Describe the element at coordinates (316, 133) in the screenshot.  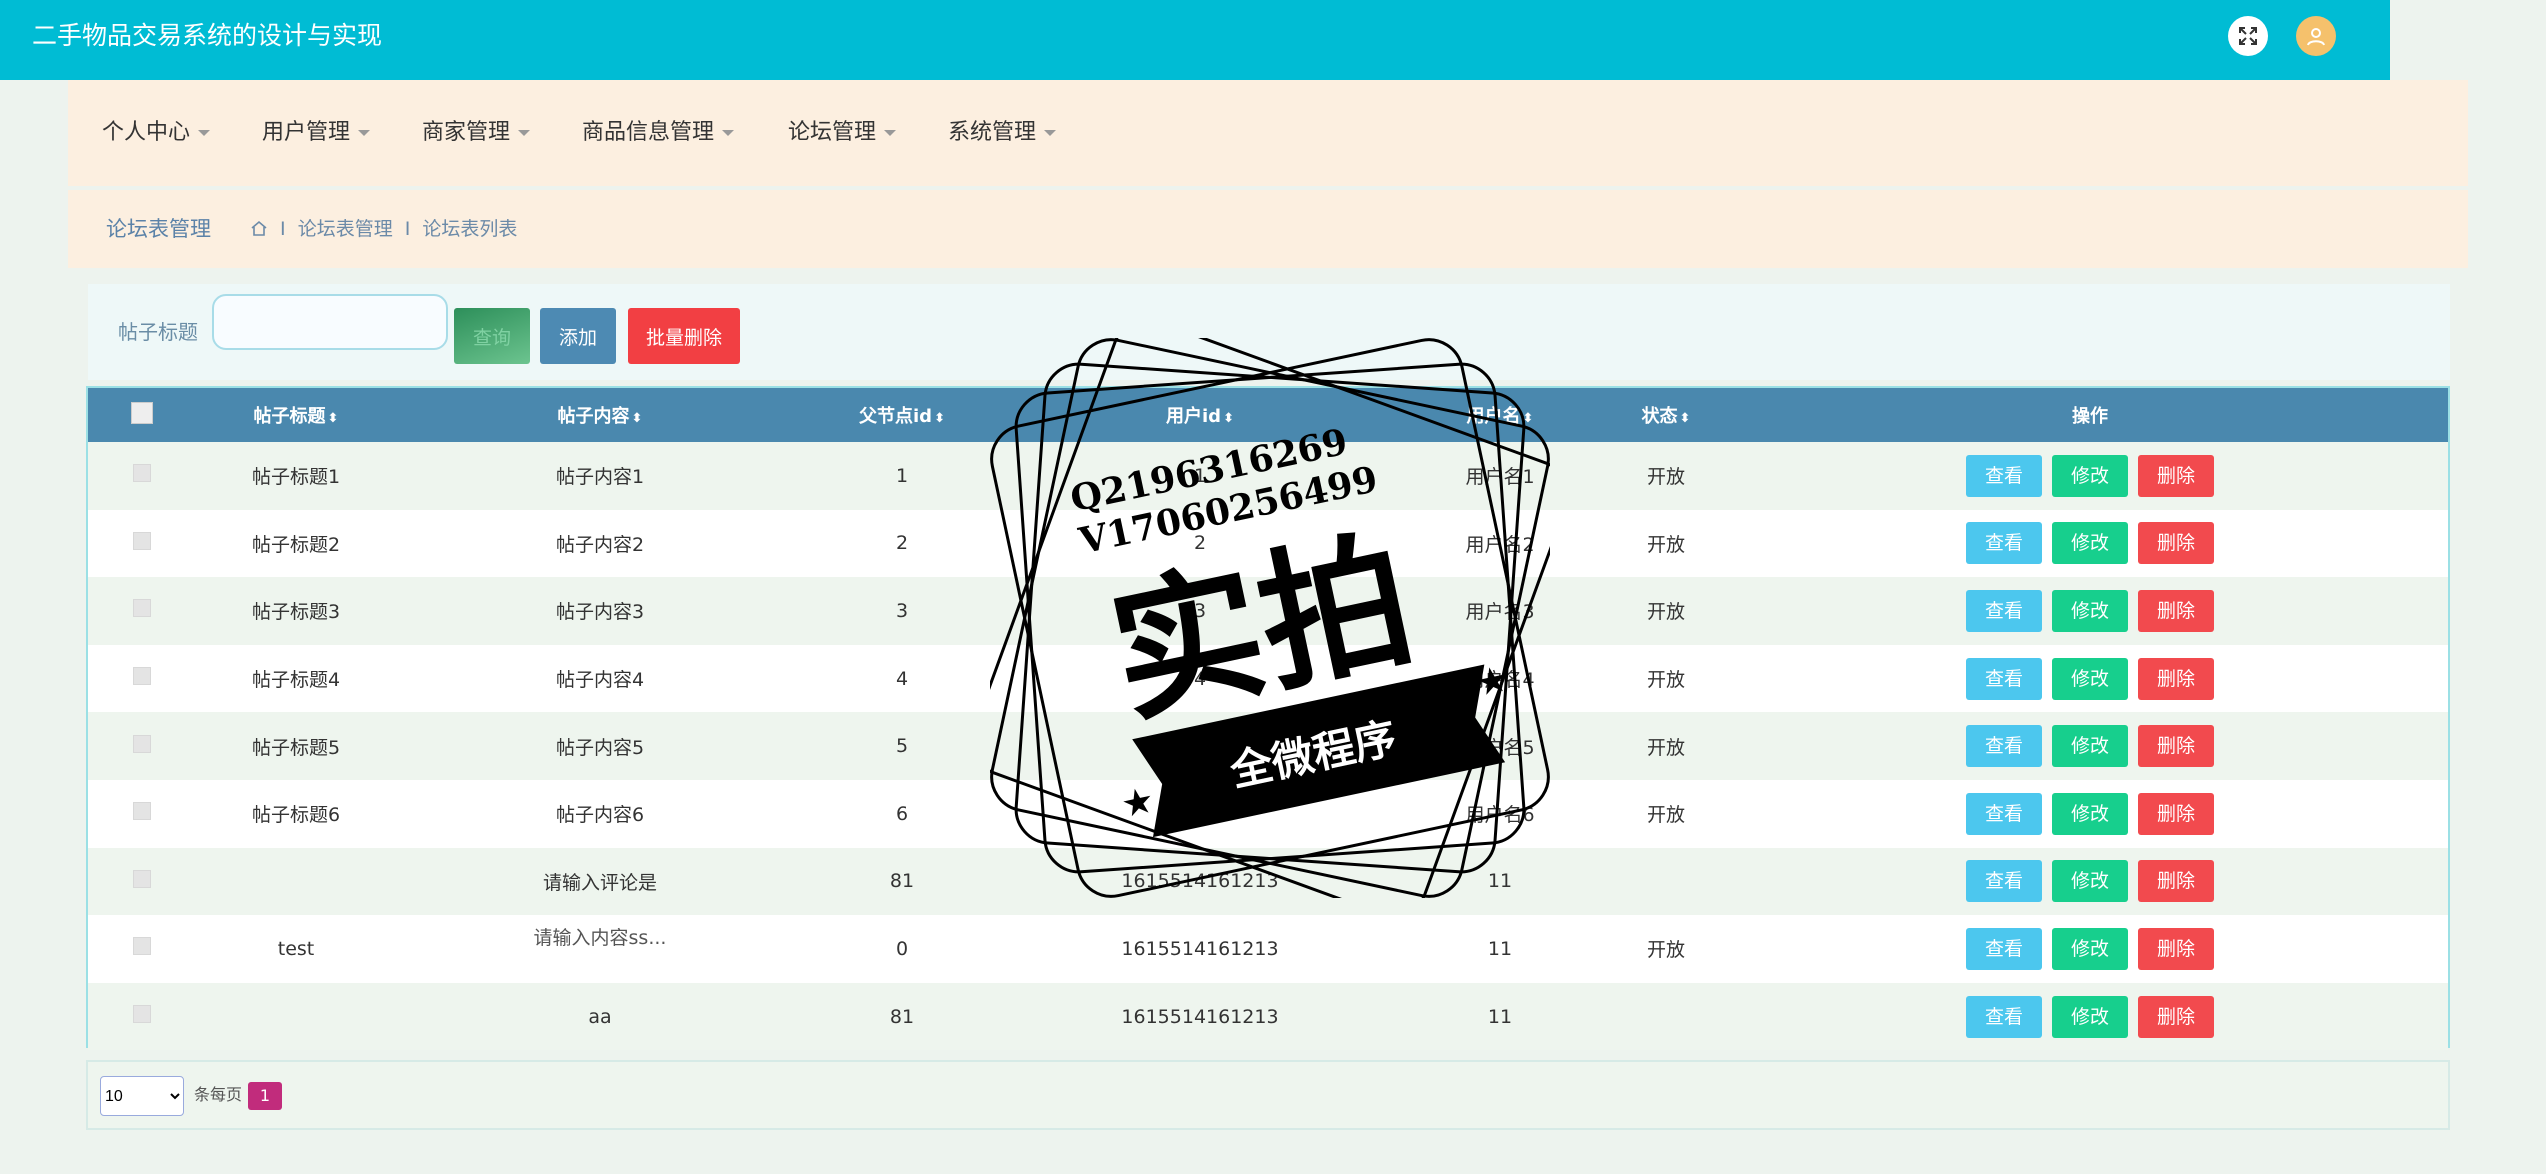
I see `nav-item-user-management: 用户管理` at that location.